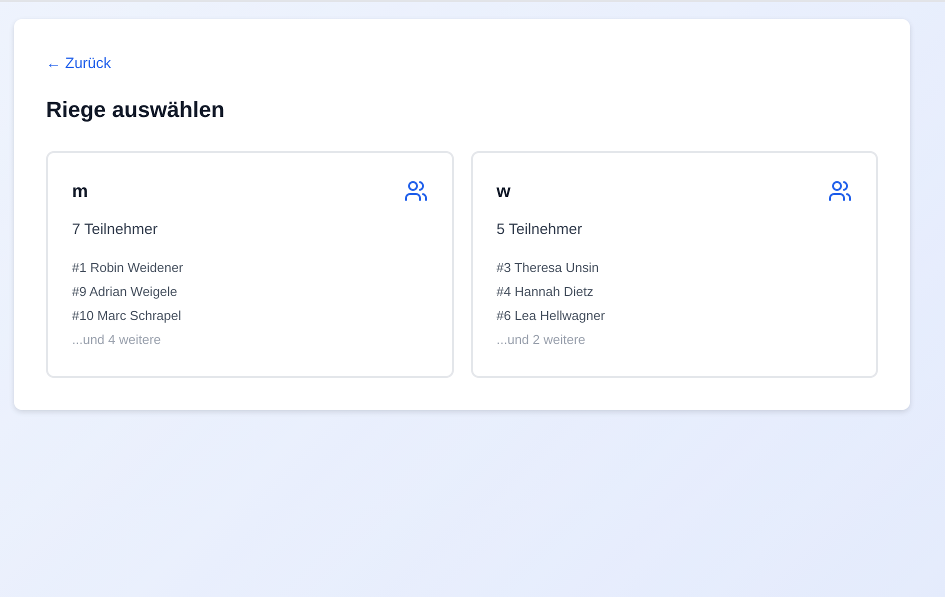 This screenshot has width=945, height=597. Describe the element at coordinates (503, 191) in the screenshot. I see `group-name: w` at that location.